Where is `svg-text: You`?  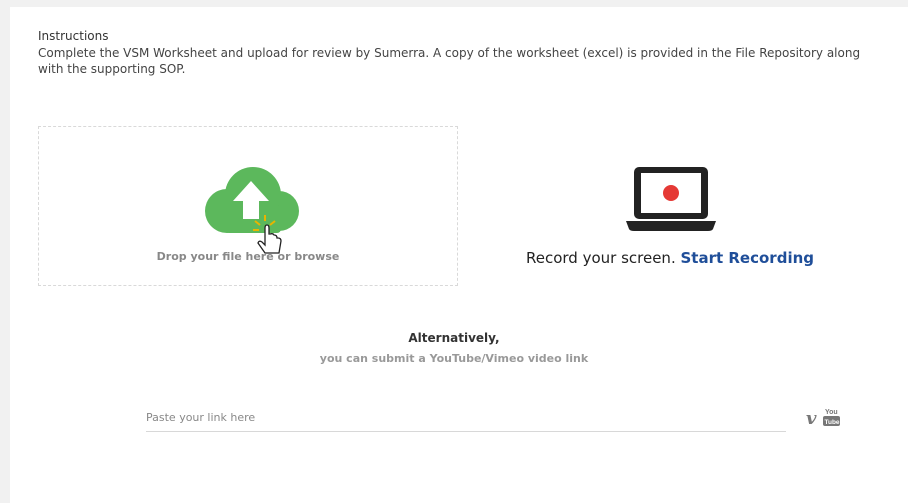 svg-text: You is located at coordinates (831, 412).